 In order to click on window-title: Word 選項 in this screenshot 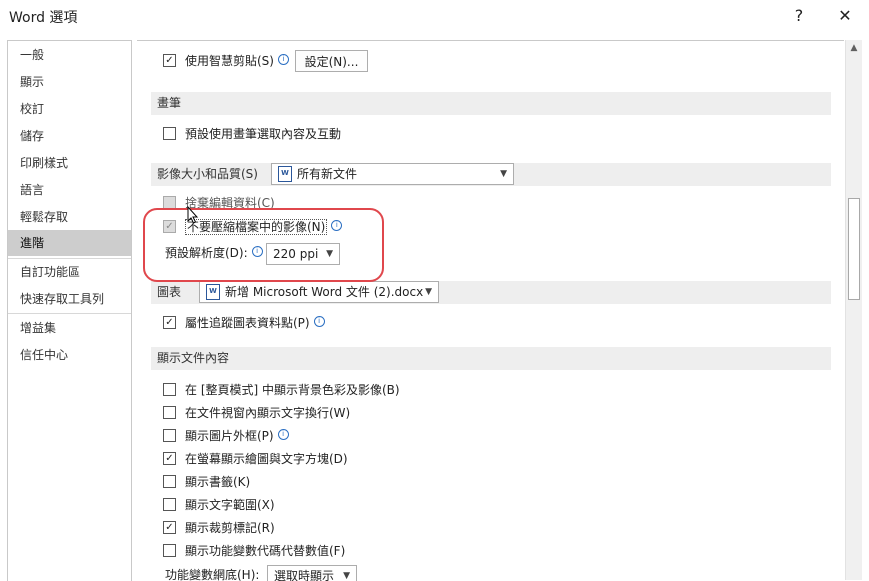, I will do `click(43, 18)`.